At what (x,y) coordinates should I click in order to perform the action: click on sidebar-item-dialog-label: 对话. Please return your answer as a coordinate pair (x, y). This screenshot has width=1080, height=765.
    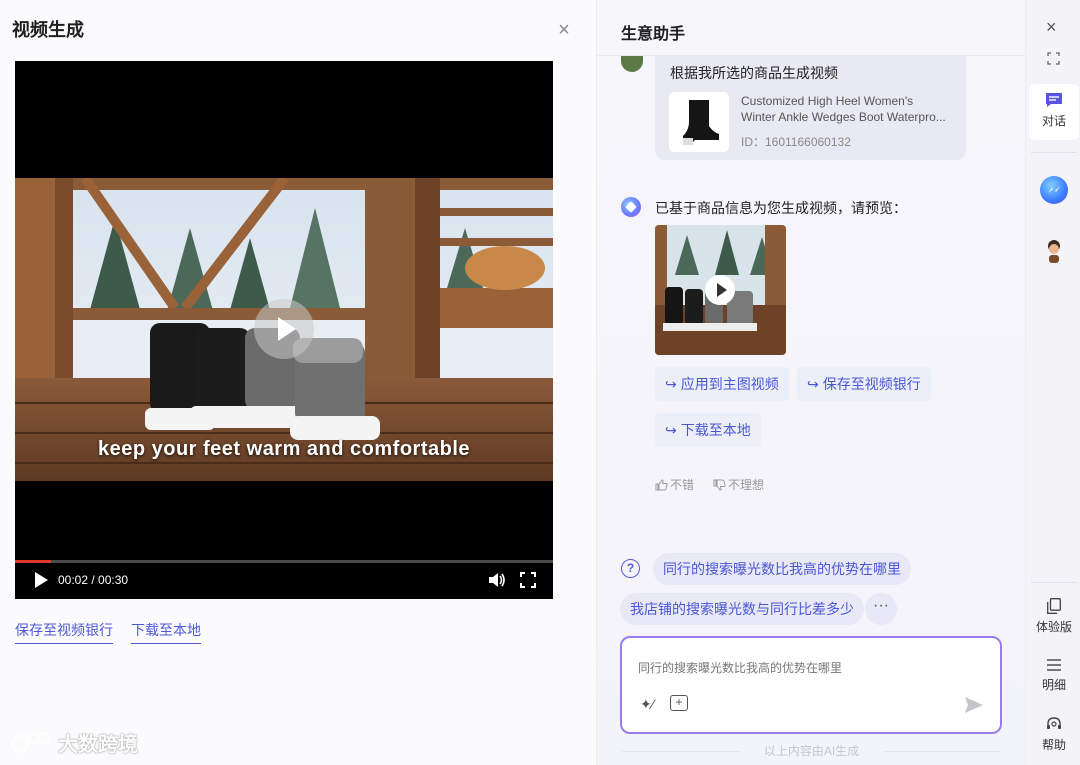
    Looking at the image, I should click on (1053, 121).